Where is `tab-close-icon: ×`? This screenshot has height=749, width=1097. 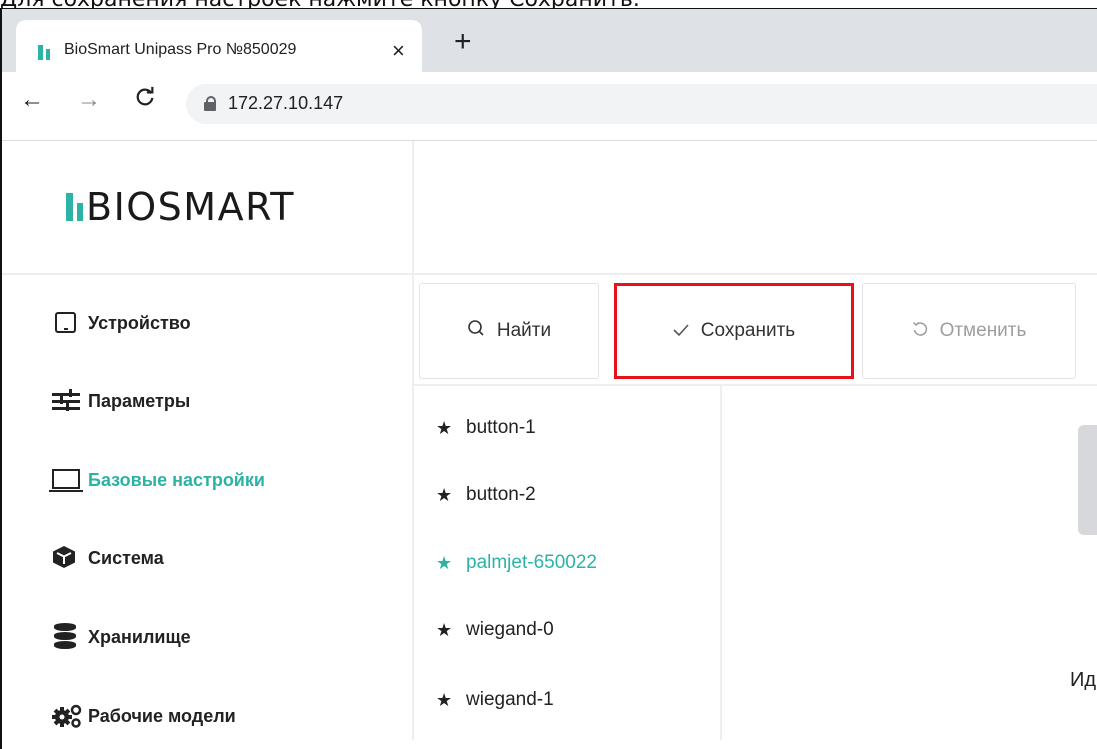
tab-close-icon: × is located at coordinates (398, 51).